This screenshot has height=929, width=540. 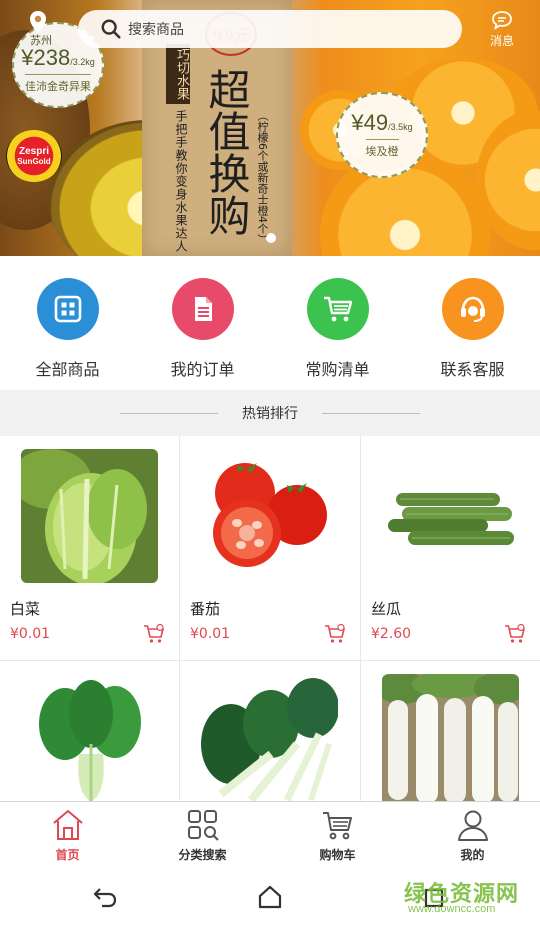 I want to click on cart-icon, so click(x=337, y=309).